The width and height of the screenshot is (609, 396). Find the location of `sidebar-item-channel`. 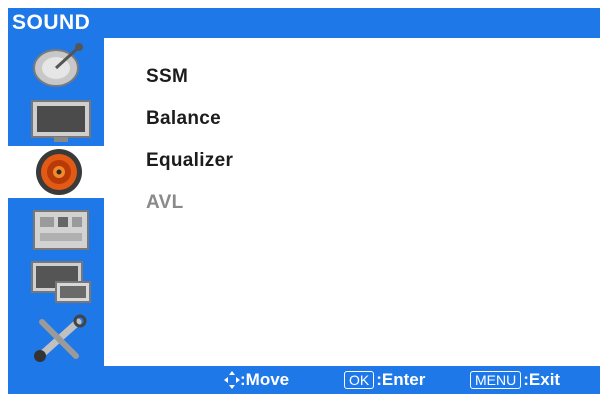

sidebar-item-channel is located at coordinates (61, 66).